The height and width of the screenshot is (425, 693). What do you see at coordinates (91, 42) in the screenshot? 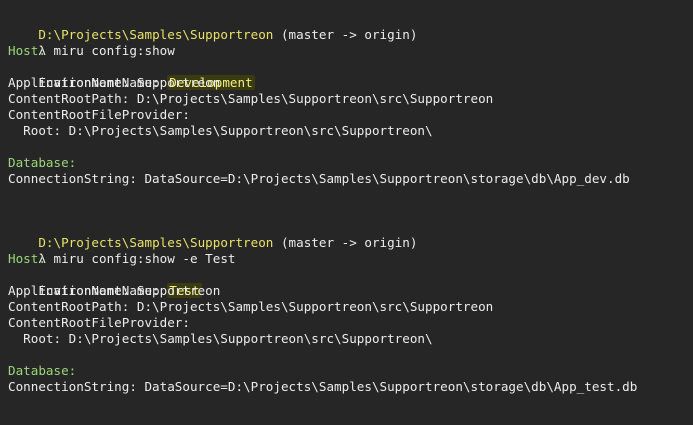
I see `command-line: λ miru config:show` at bounding box center [91, 42].